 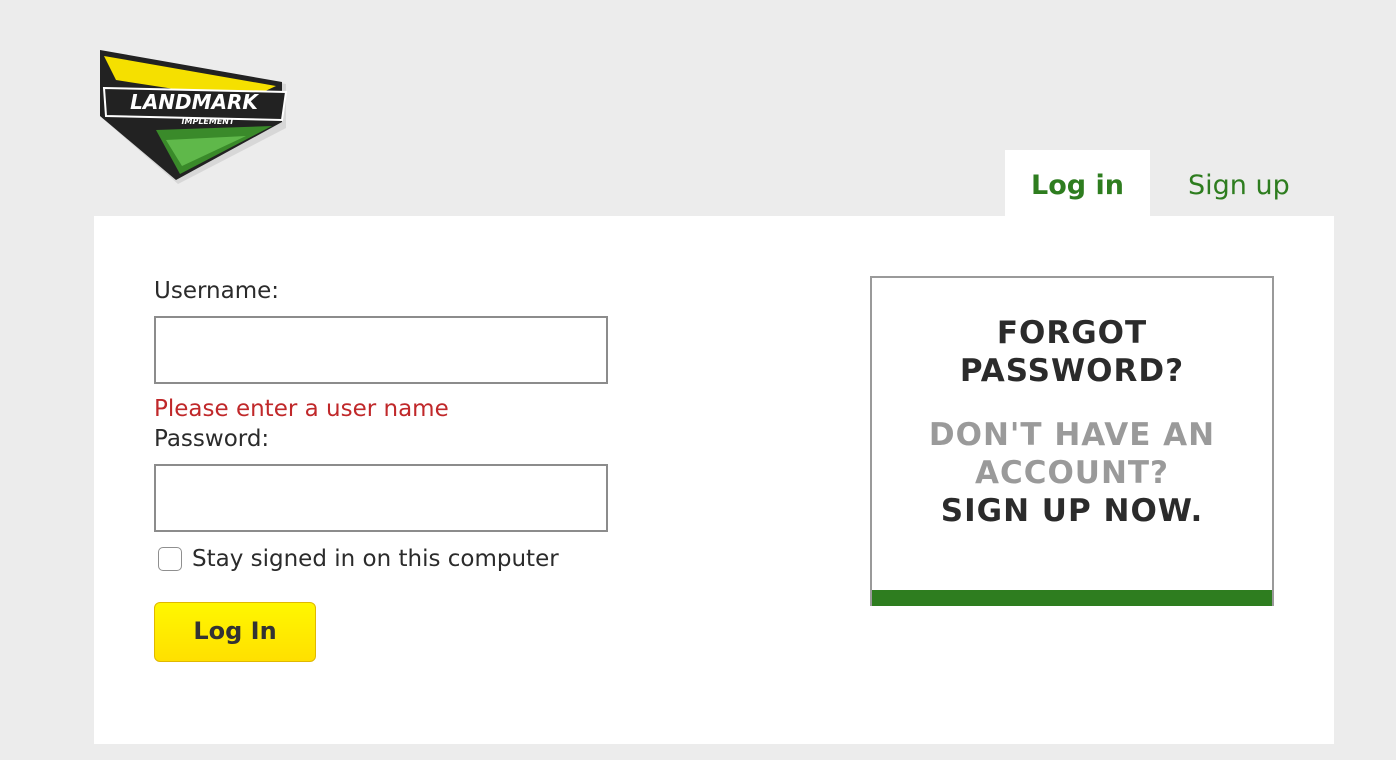 I want to click on logo-wordmark: LANDMARK, so click(x=194, y=102).